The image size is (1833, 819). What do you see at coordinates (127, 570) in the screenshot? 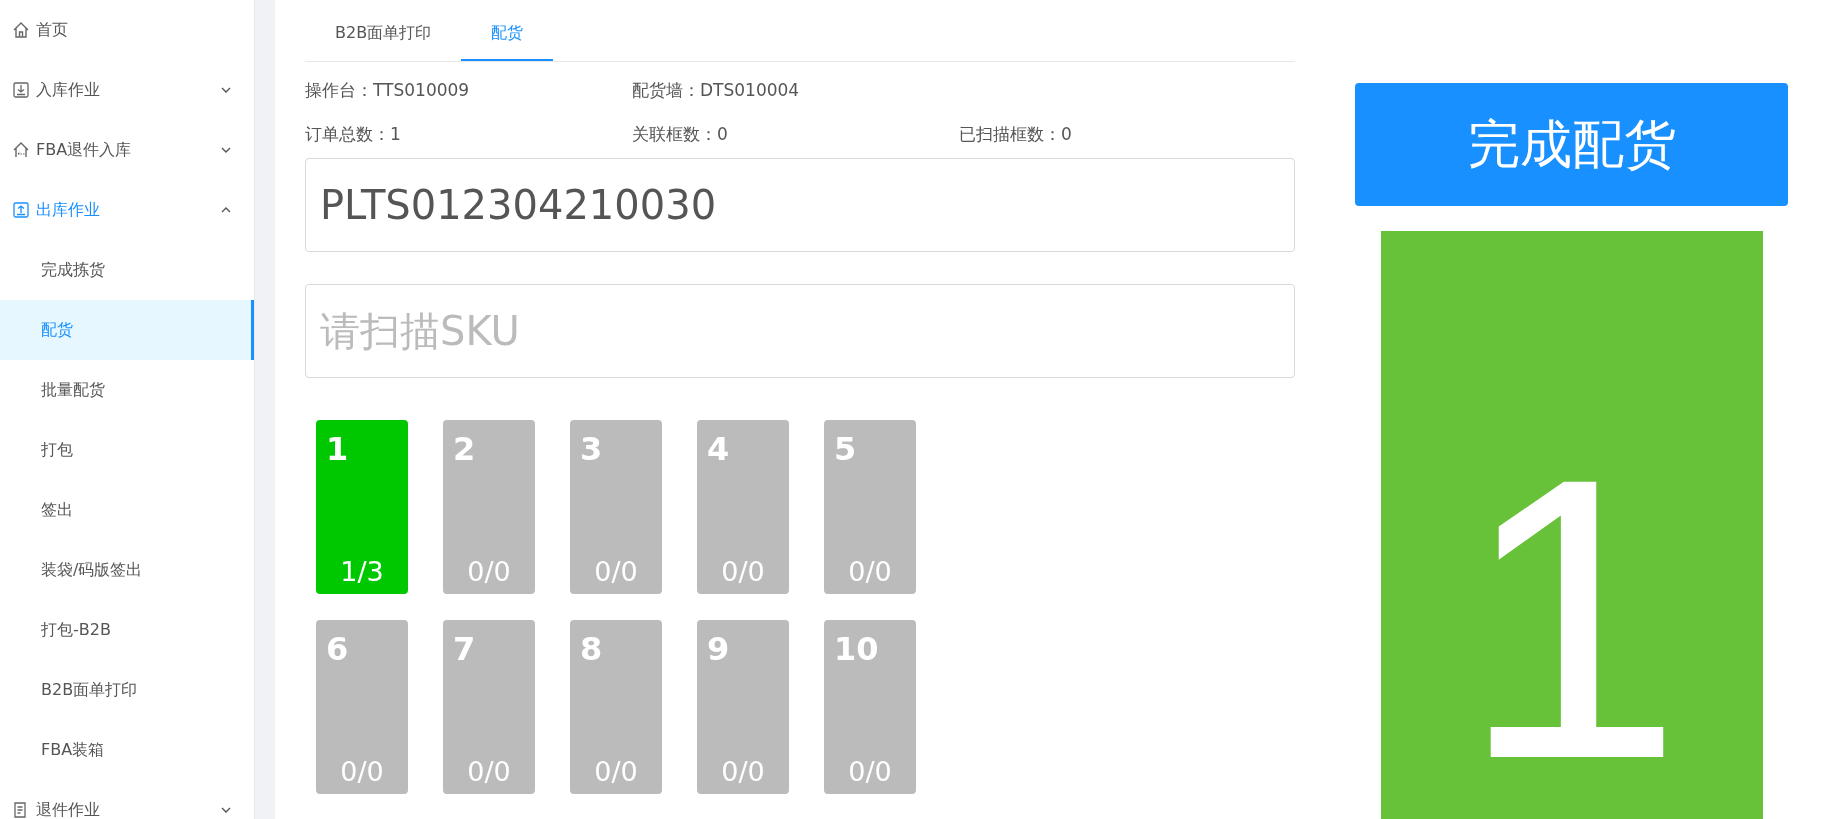
I see `sidebar-subitem: 装袋/码版签出` at bounding box center [127, 570].